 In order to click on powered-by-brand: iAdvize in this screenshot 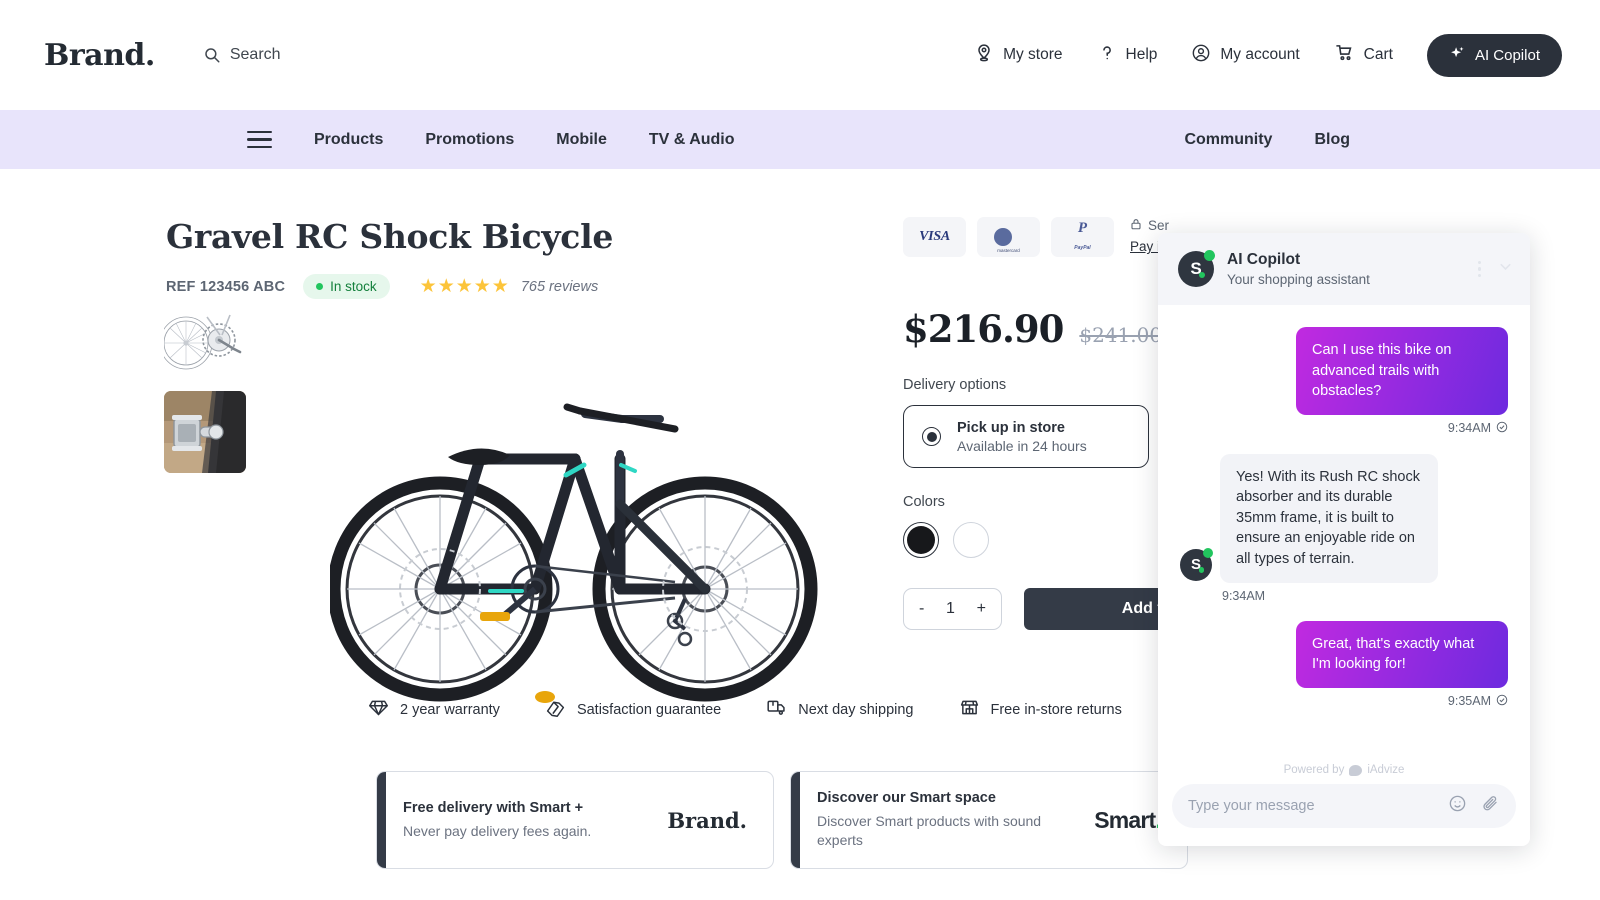, I will do `click(1386, 770)`.